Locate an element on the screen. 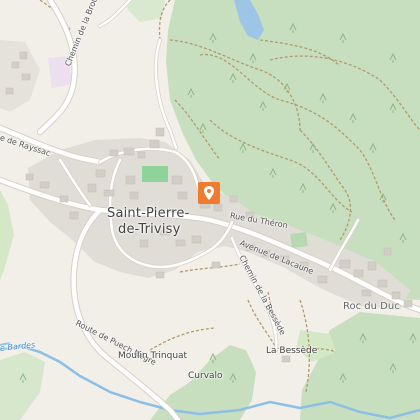 This screenshot has width=420, height=420. place-label-roc-du-duc: Roc du Duc is located at coordinates (371, 306).